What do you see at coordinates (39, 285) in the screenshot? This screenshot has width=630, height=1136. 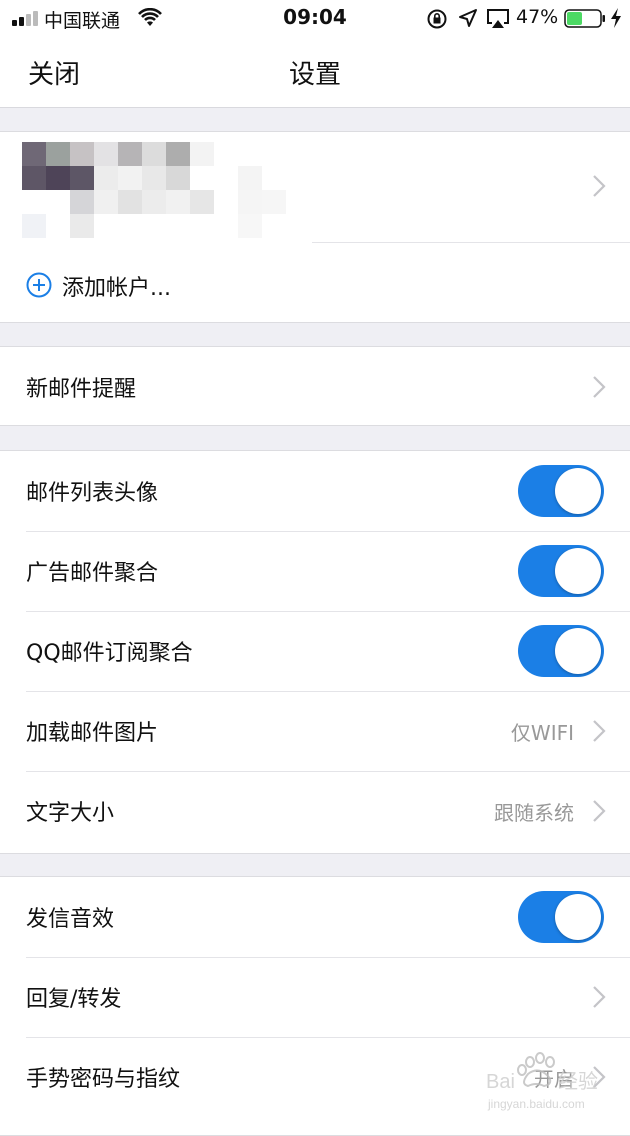 I see `add-circle-icon` at bounding box center [39, 285].